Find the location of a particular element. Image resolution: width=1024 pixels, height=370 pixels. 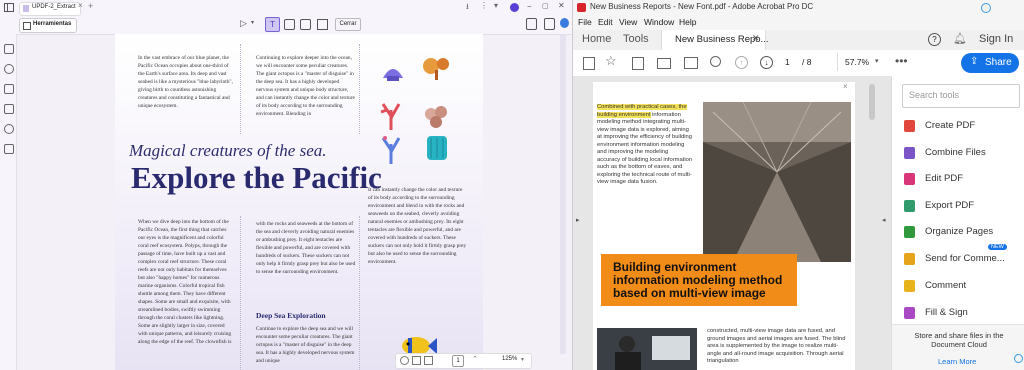

zoom-level: 125% is located at coordinates (509, 359).